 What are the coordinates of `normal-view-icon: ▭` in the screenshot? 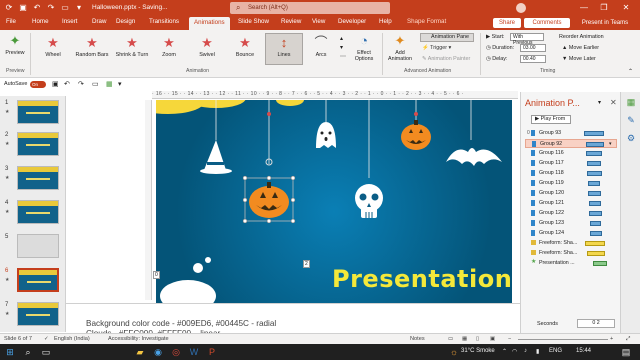 It's located at (450, 339).